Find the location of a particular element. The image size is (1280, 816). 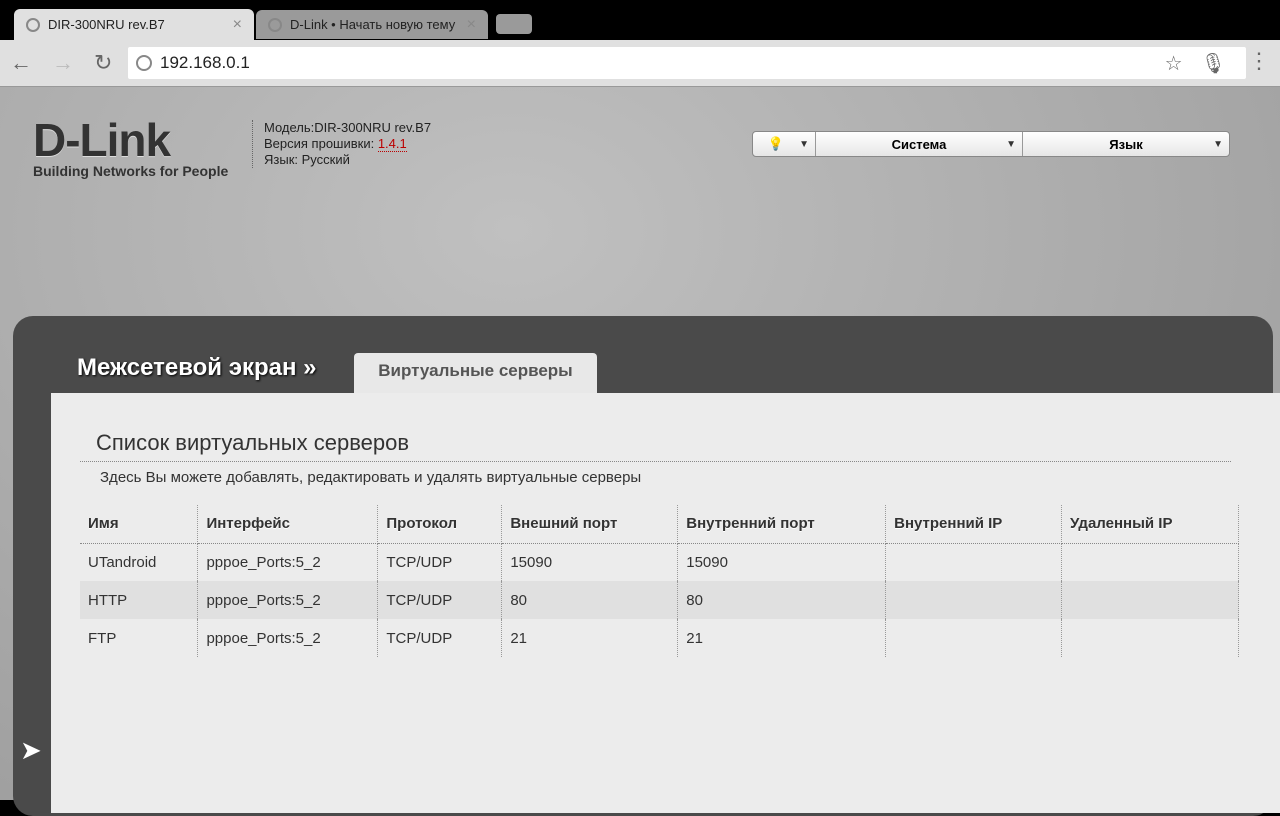

column-header: Протокол is located at coordinates (440, 524).